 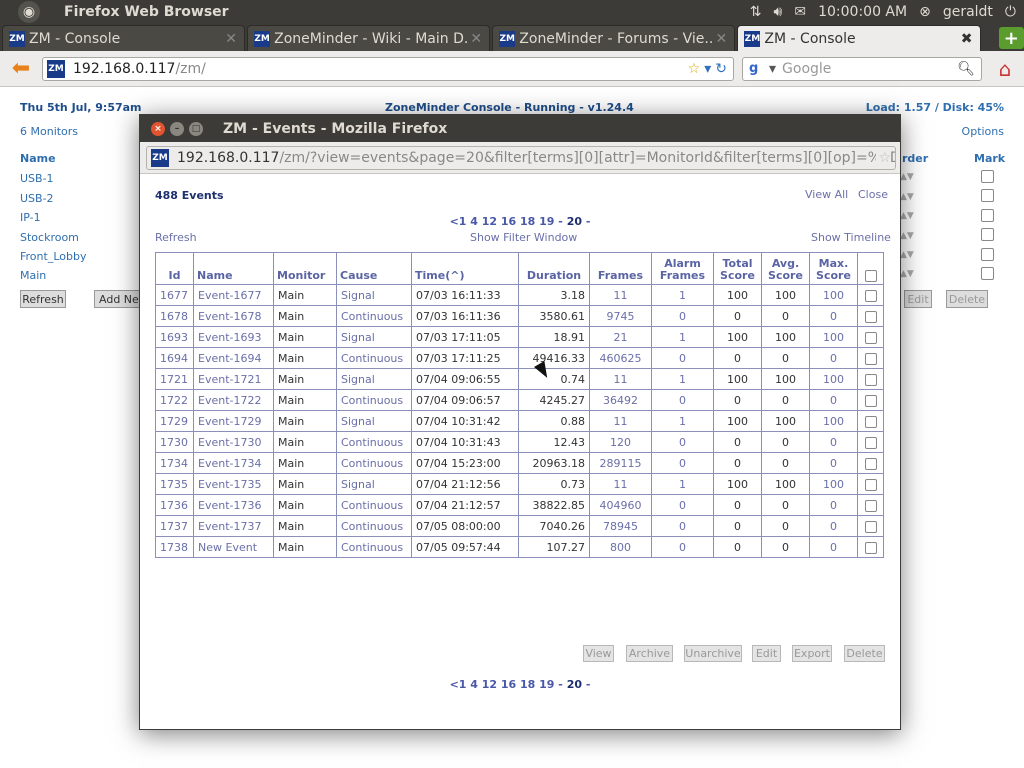 I want to click on unarchive-button: Unarchive, so click(x=713, y=653).